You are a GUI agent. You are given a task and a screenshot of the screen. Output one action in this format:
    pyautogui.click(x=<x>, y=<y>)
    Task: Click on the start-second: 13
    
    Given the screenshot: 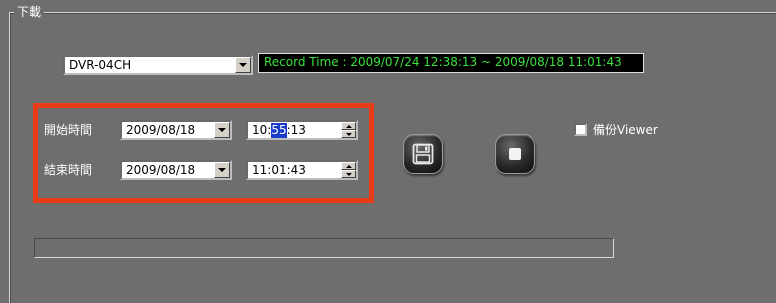 What is the action you would take?
    pyautogui.click(x=298, y=130)
    